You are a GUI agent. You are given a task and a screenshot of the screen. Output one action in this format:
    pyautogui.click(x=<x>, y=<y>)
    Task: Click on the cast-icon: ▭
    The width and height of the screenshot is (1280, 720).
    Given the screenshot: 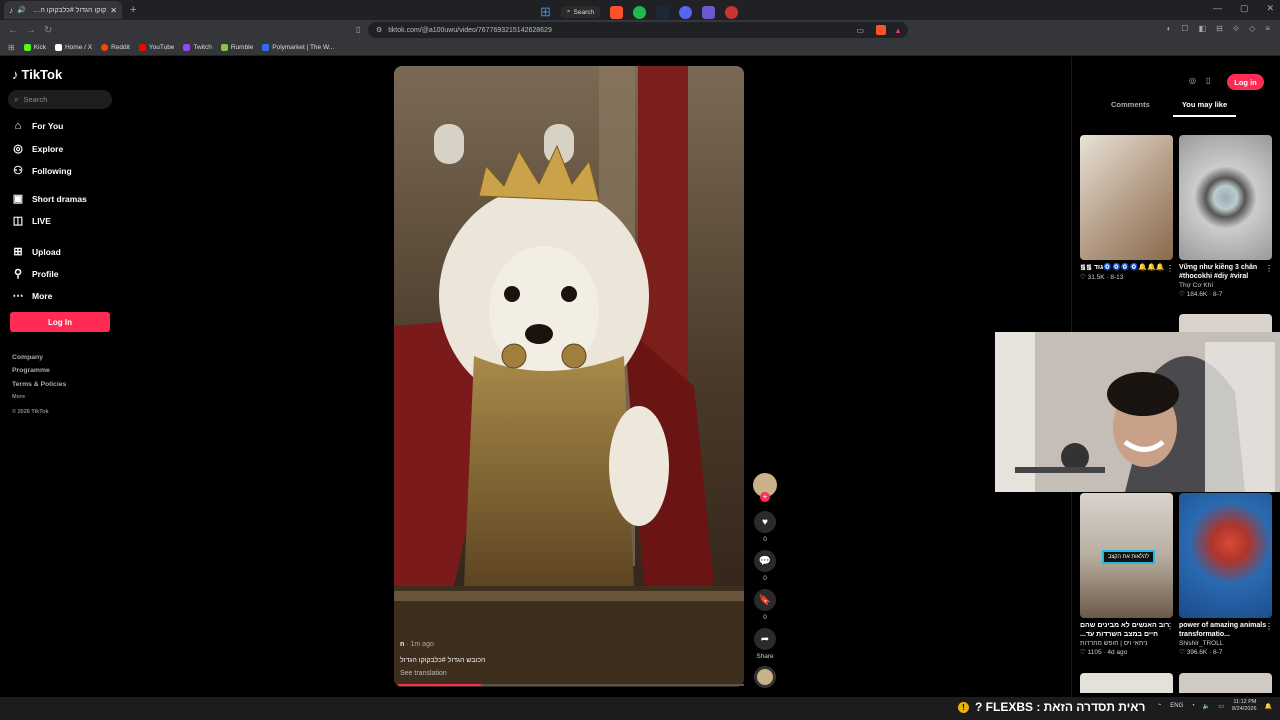 What is the action you would take?
    pyautogui.click(x=860, y=30)
    